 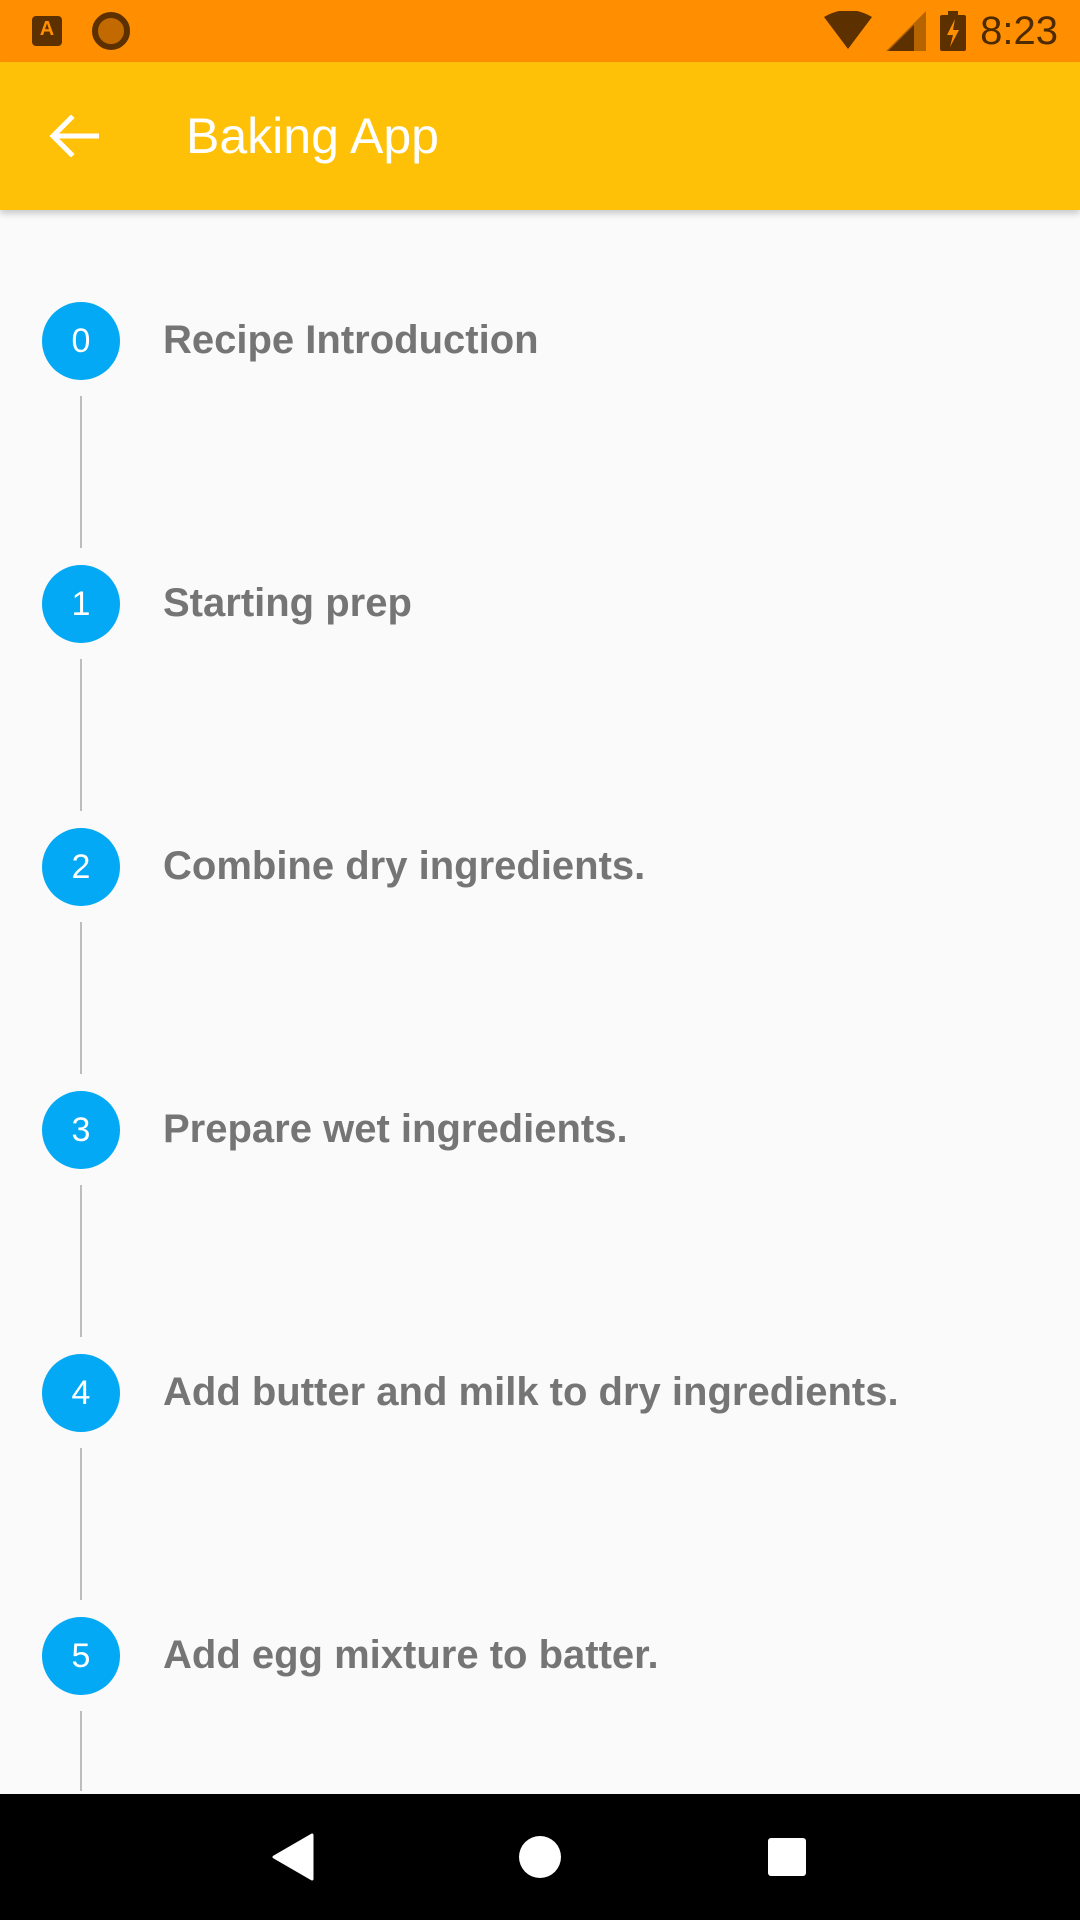 What do you see at coordinates (848, 30) in the screenshot?
I see `wifi-icon` at bounding box center [848, 30].